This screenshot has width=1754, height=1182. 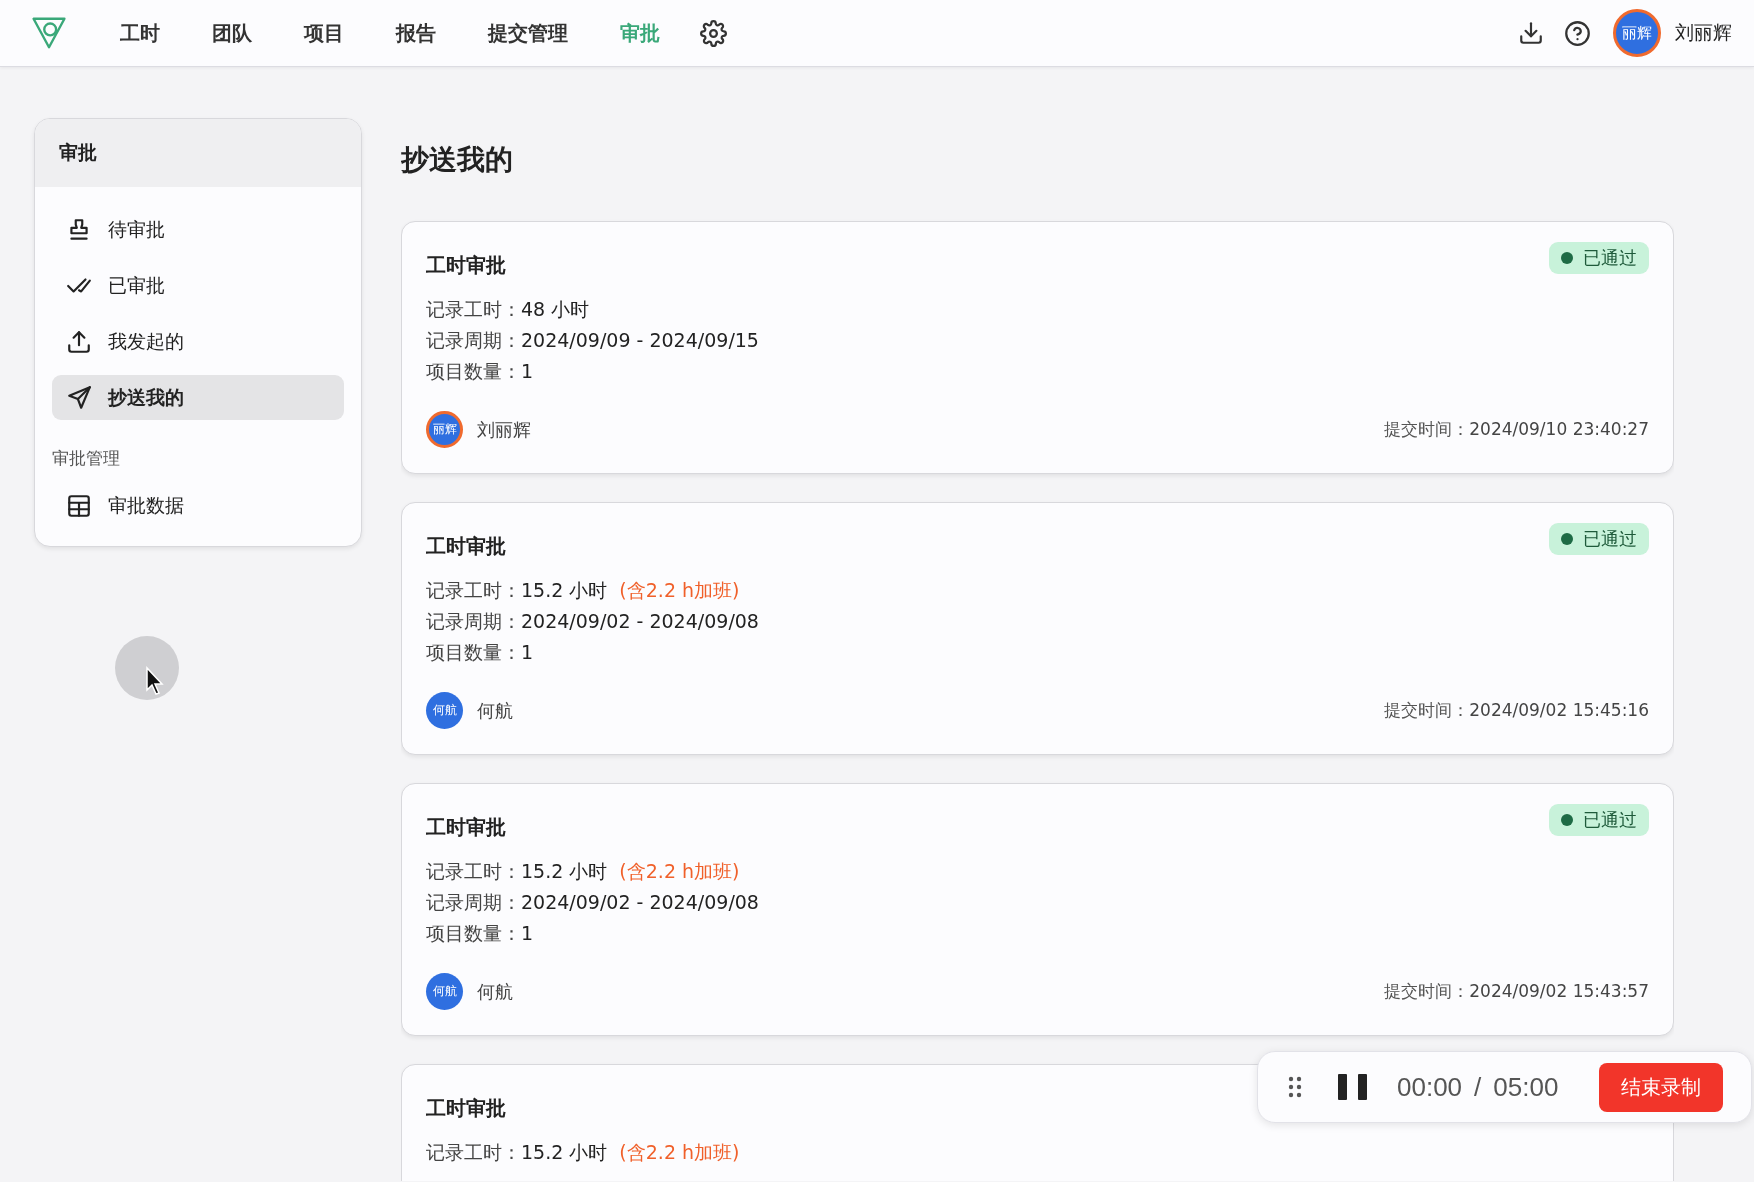 What do you see at coordinates (1516, 710) in the screenshot?
I see `submit-time: 提交时间：2024/09/02 15:45:16` at bounding box center [1516, 710].